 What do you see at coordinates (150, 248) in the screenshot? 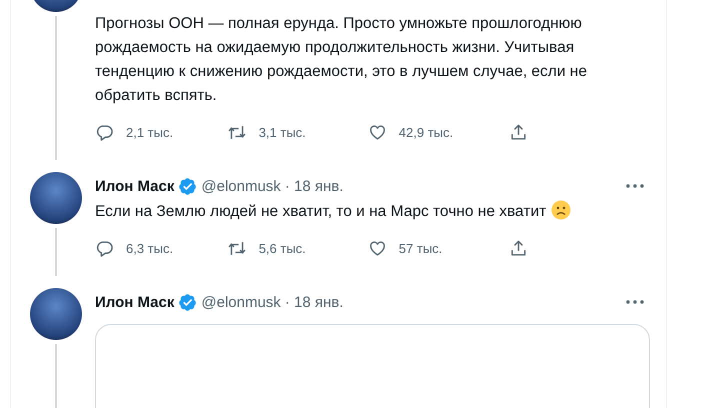
I see `reply-count: 6,3 тыс.` at bounding box center [150, 248].